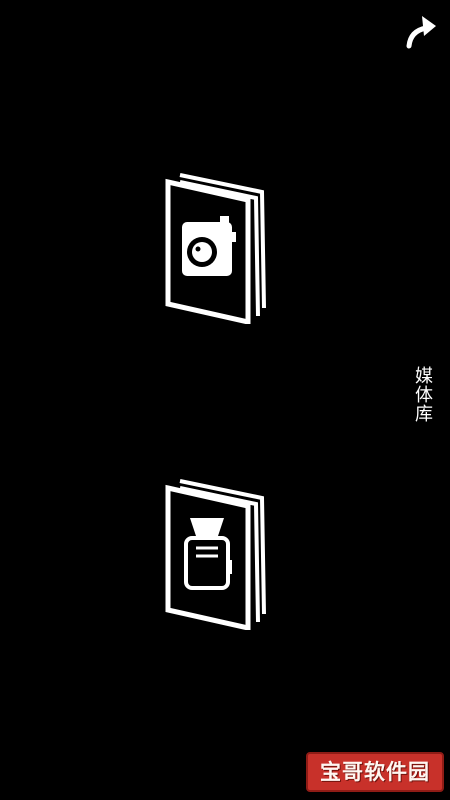 This screenshot has width=450, height=800. I want to click on curved-arrow-up-icon, so click(421, 32).